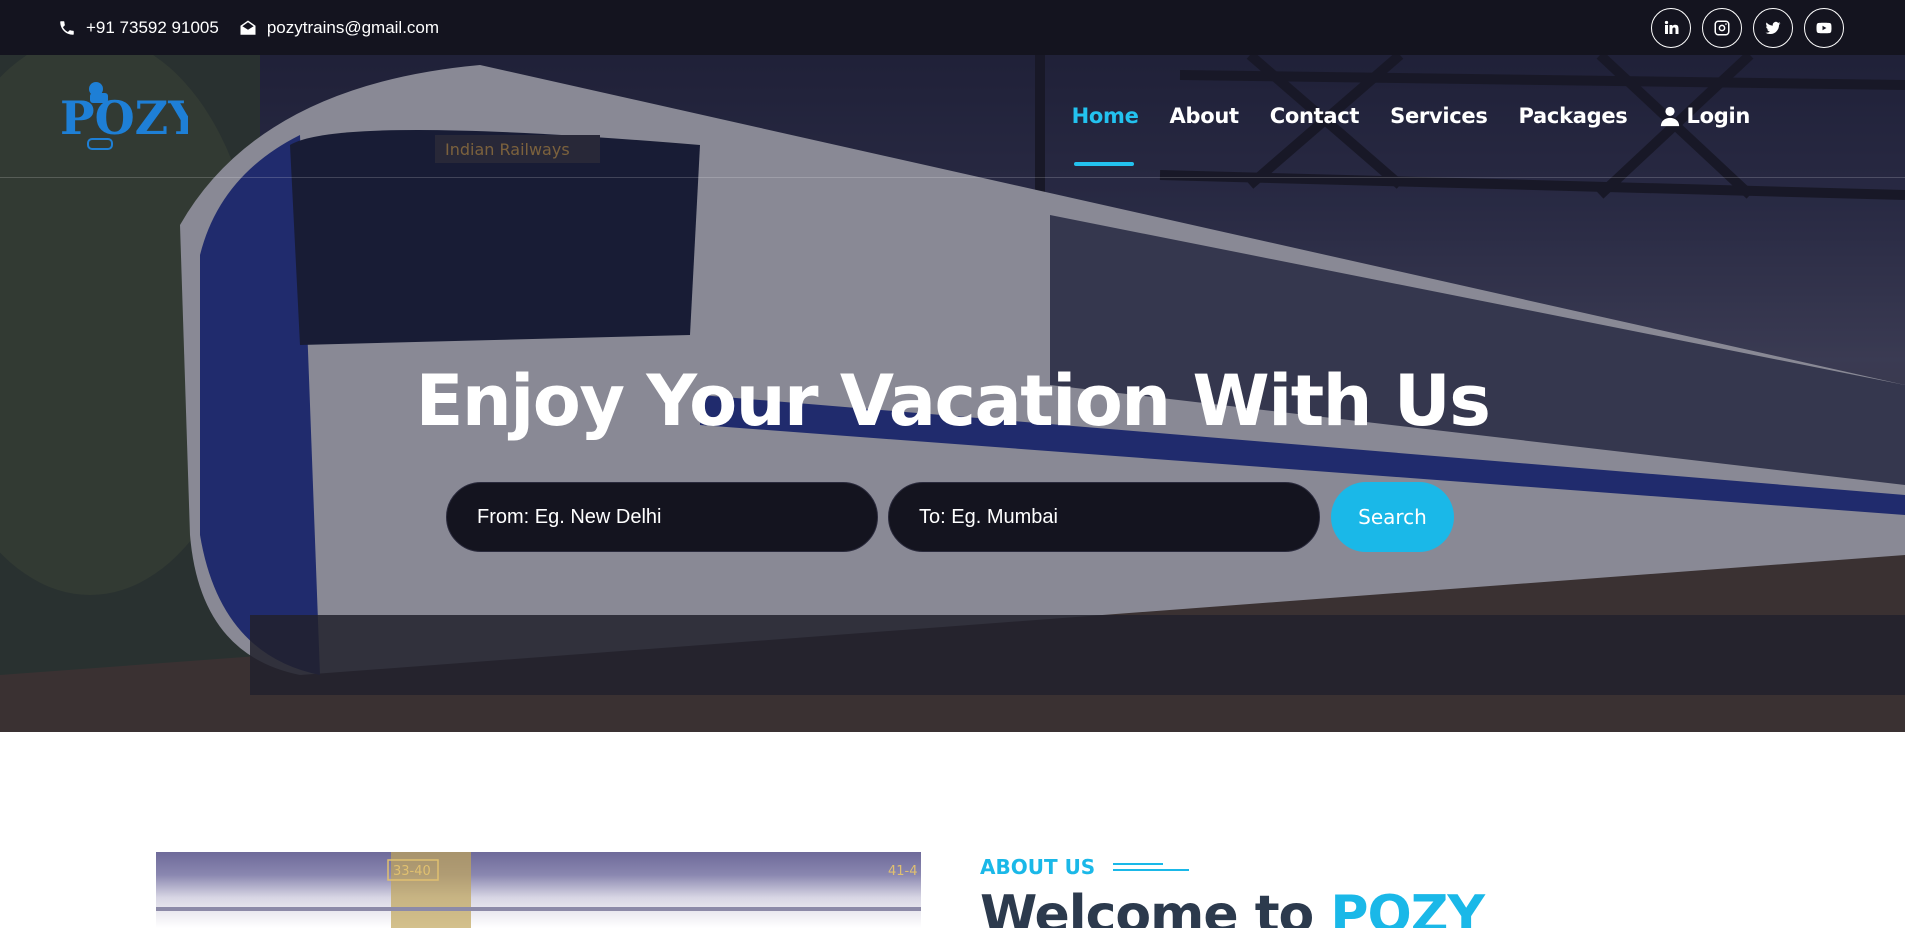 This screenshot has width=1905, height=928. I want to click on about-title-prefix: Welcome to, so click(1155, 906).